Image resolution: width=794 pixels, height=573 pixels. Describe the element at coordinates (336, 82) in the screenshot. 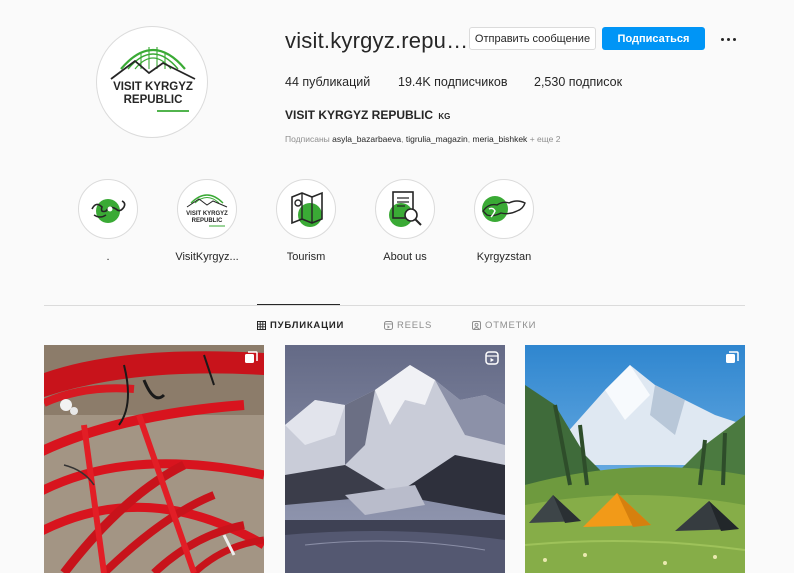

I see `posts-count-label: публикаций` at that location.